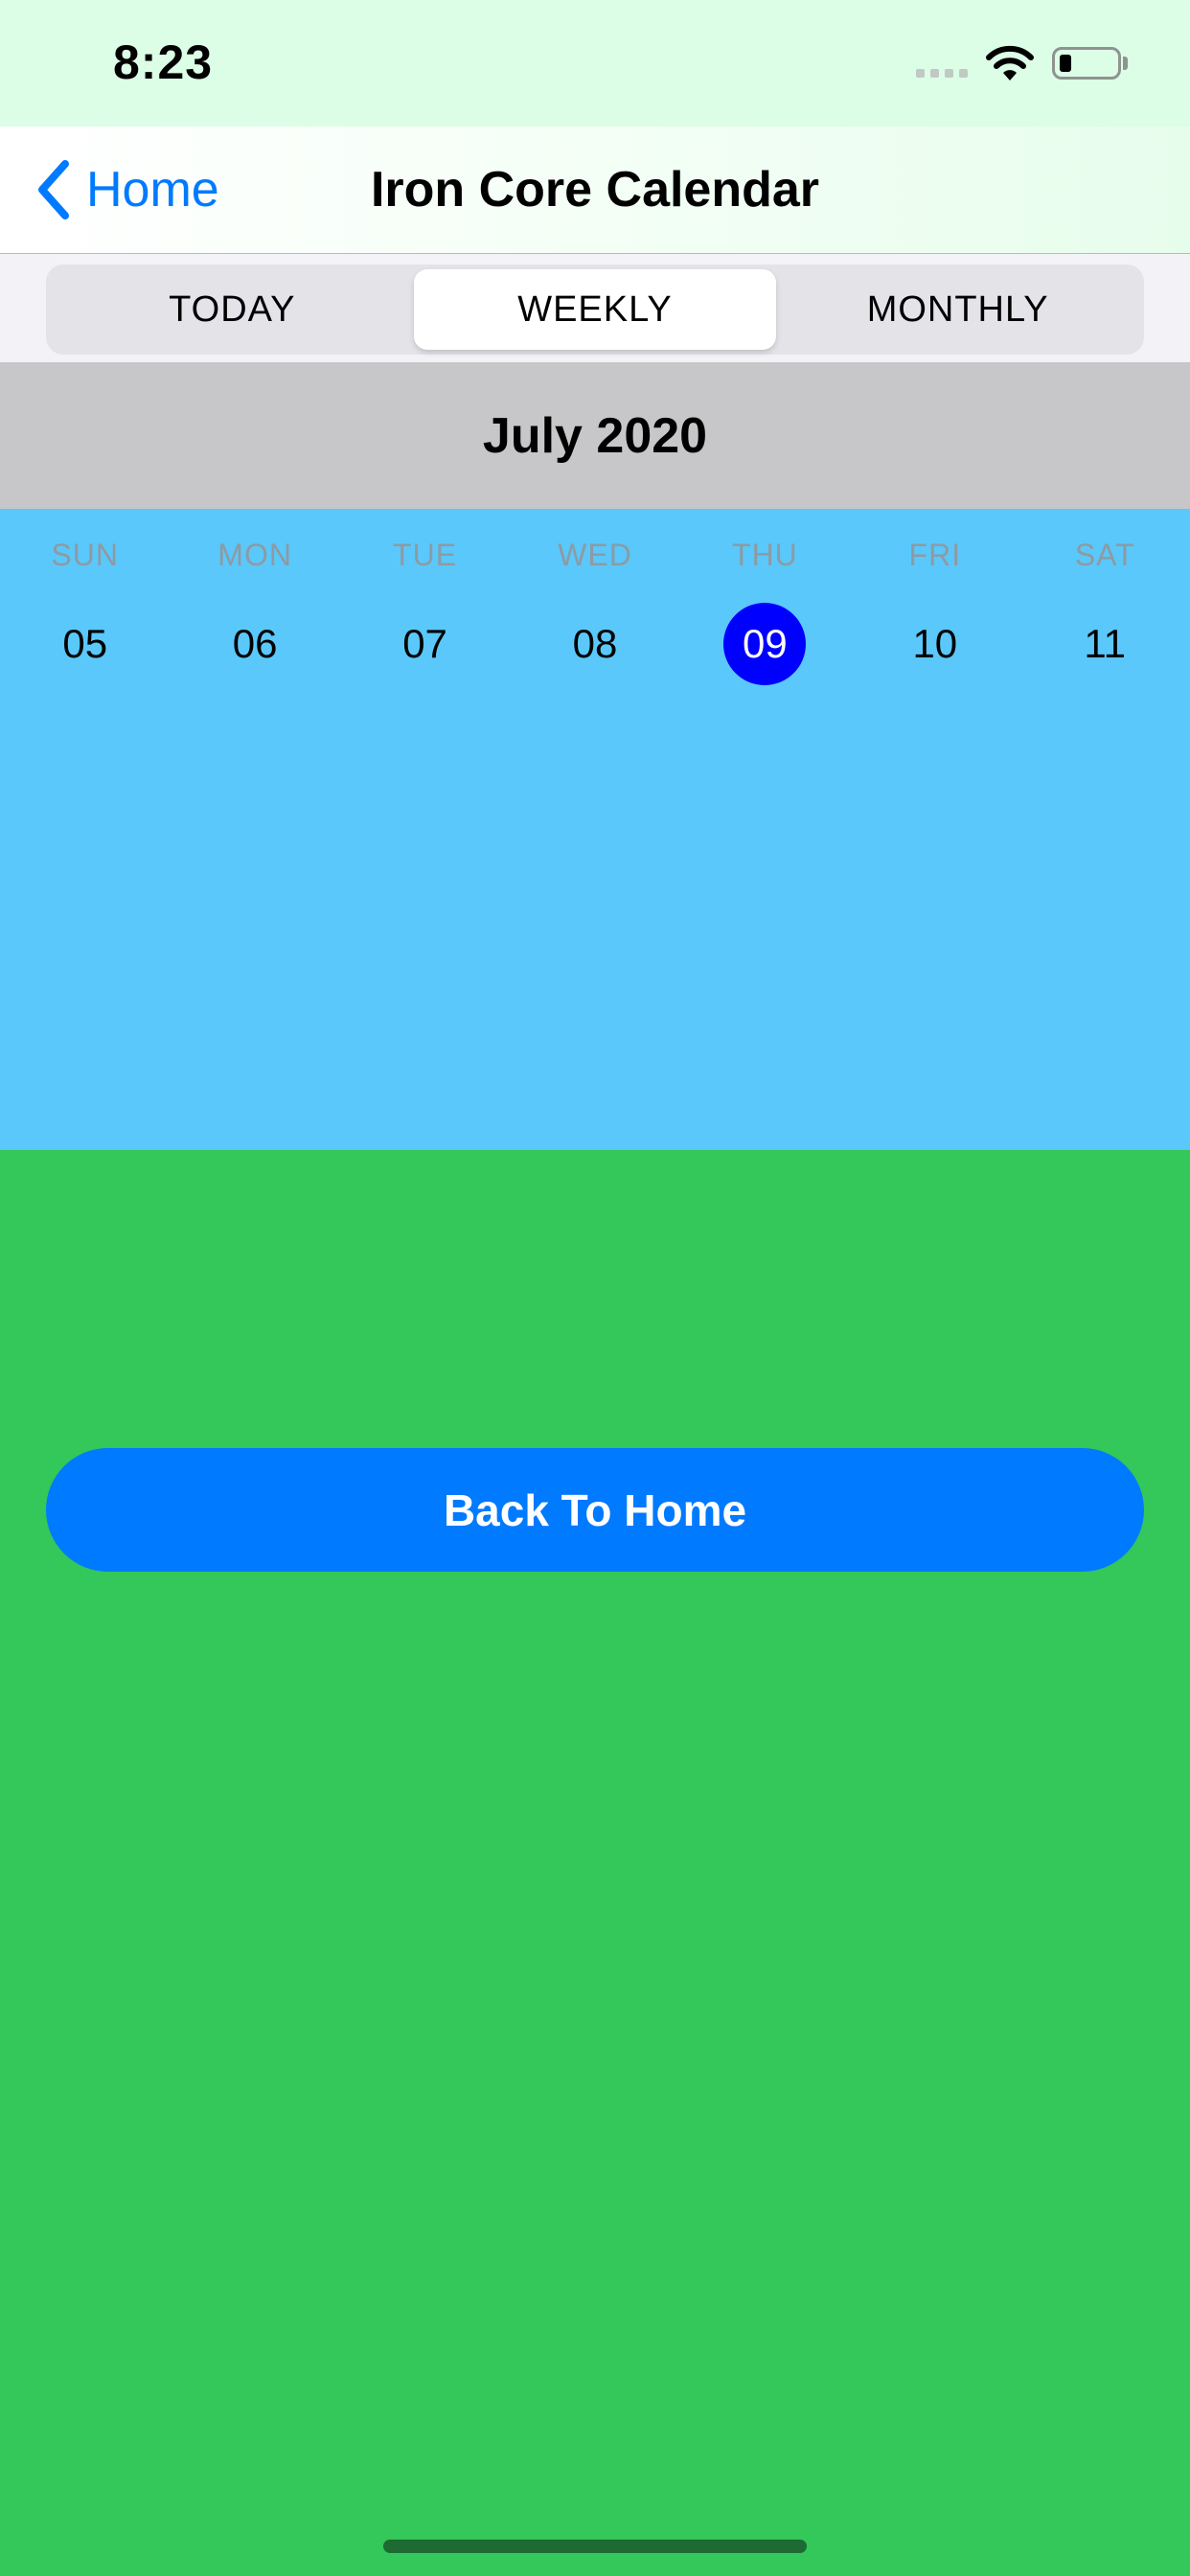  I want to click on battery-icon, so click(1087, 63).